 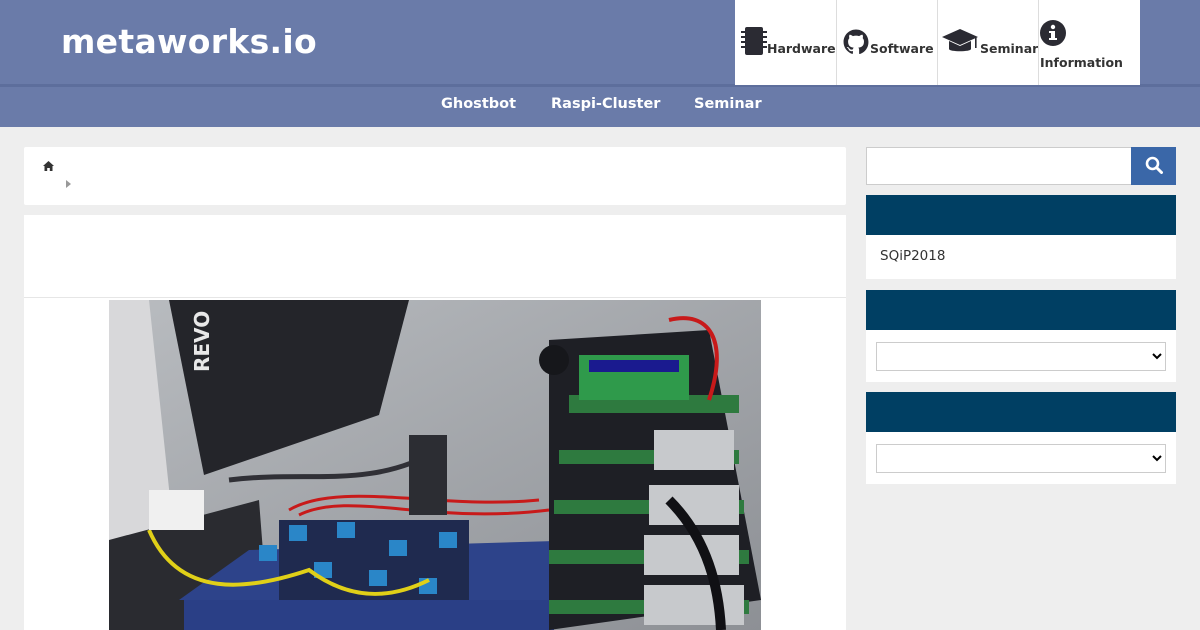 I want to click on article-header, so click(x=435, y=256).